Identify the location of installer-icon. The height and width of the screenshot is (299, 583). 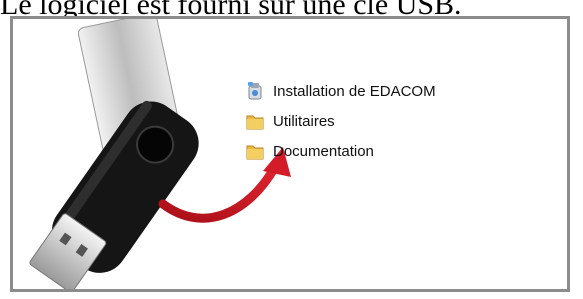
(255, 91).